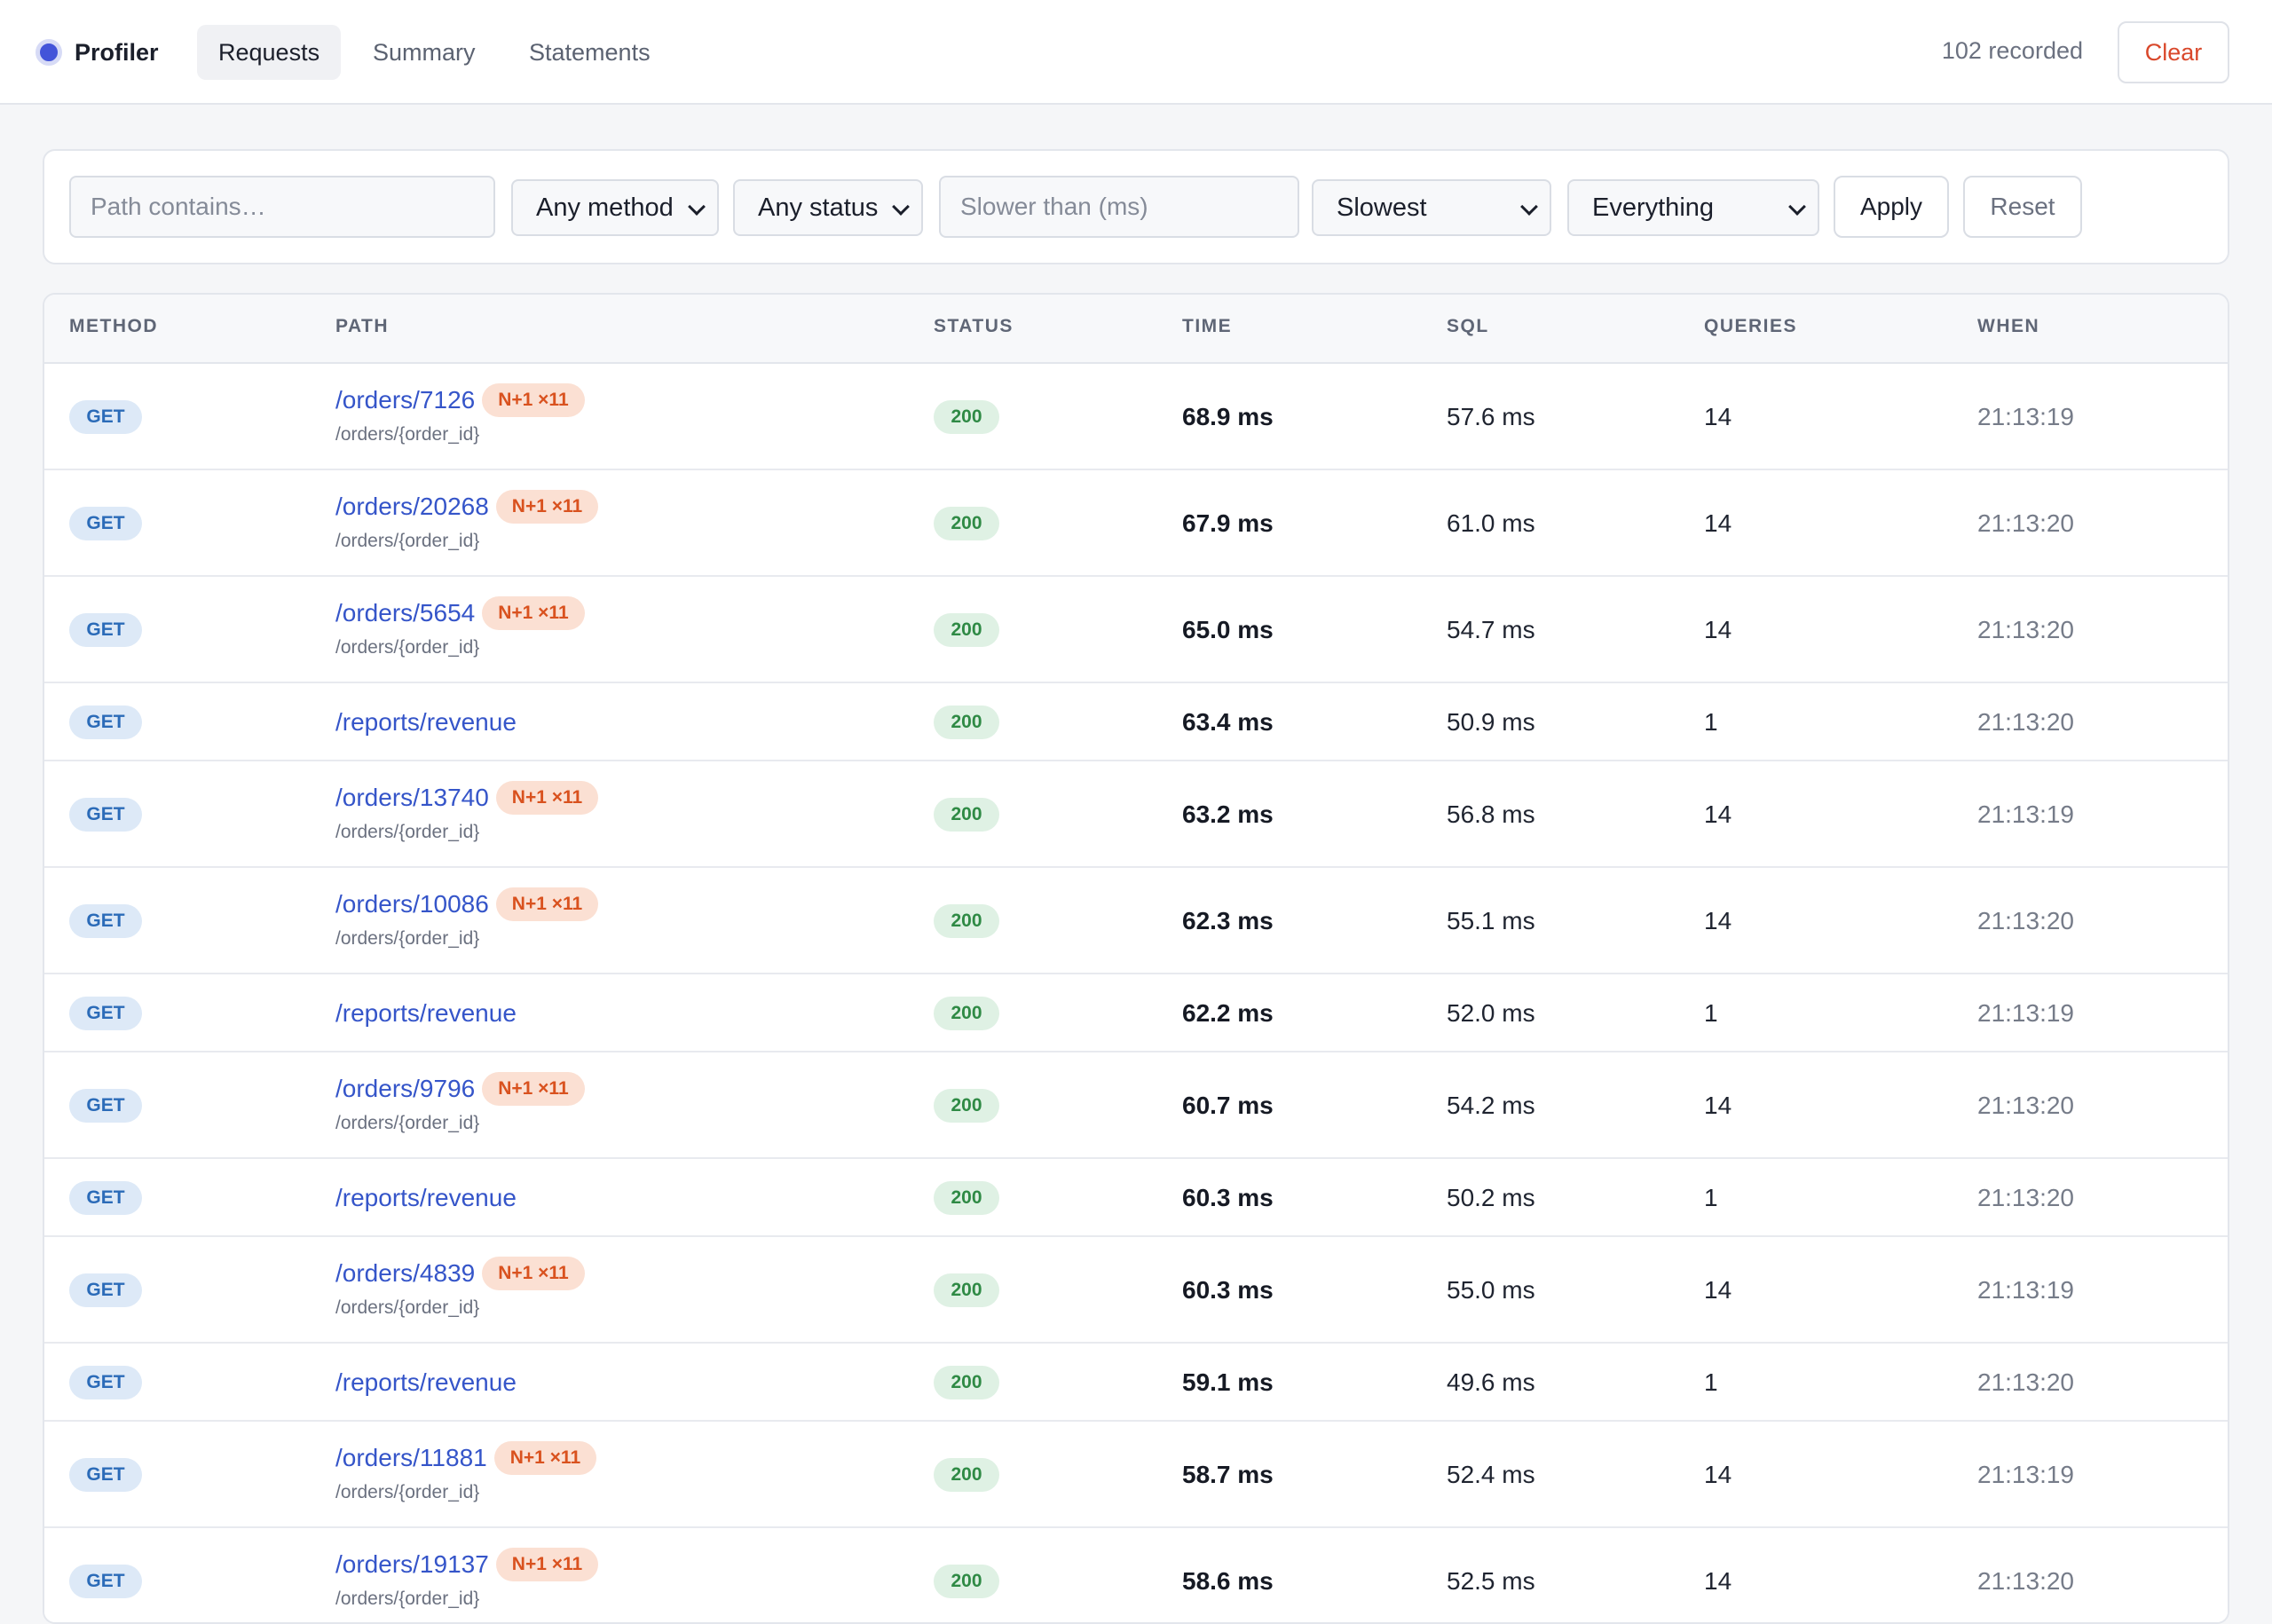 Image resolution: width=2272 pixels, height=1624 pixels. Describe the element at coordinates (117, 52) in the screenshot. I see `brand-name: Profiler` at that location.